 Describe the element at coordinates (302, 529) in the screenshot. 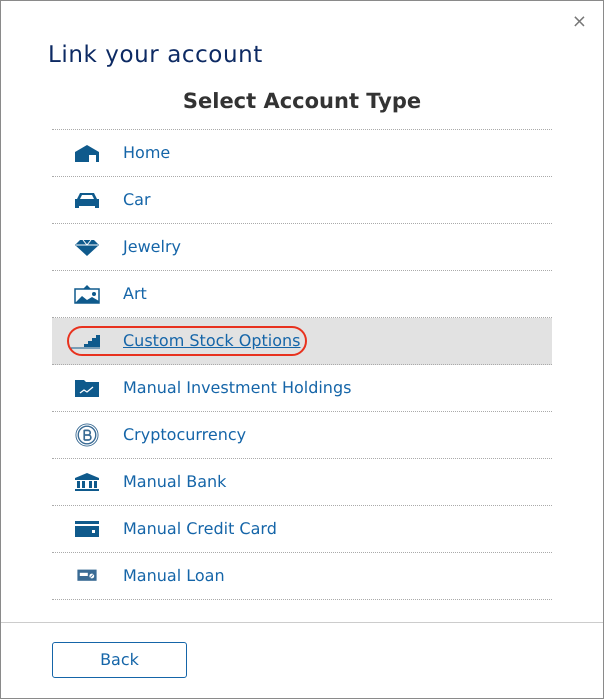

I see `account-type-row: Manual Credit Card` at that location.